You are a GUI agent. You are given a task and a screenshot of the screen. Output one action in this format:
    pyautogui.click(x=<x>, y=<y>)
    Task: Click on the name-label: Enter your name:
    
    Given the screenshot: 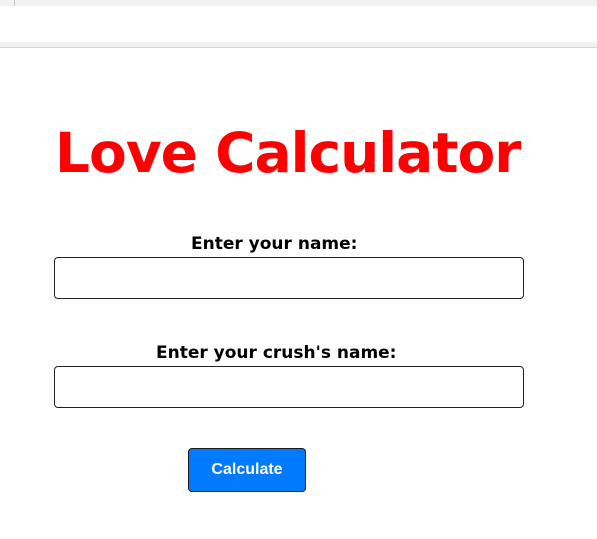 What is the action you would take?
    pyautogui.click(x=274, y=244)
    